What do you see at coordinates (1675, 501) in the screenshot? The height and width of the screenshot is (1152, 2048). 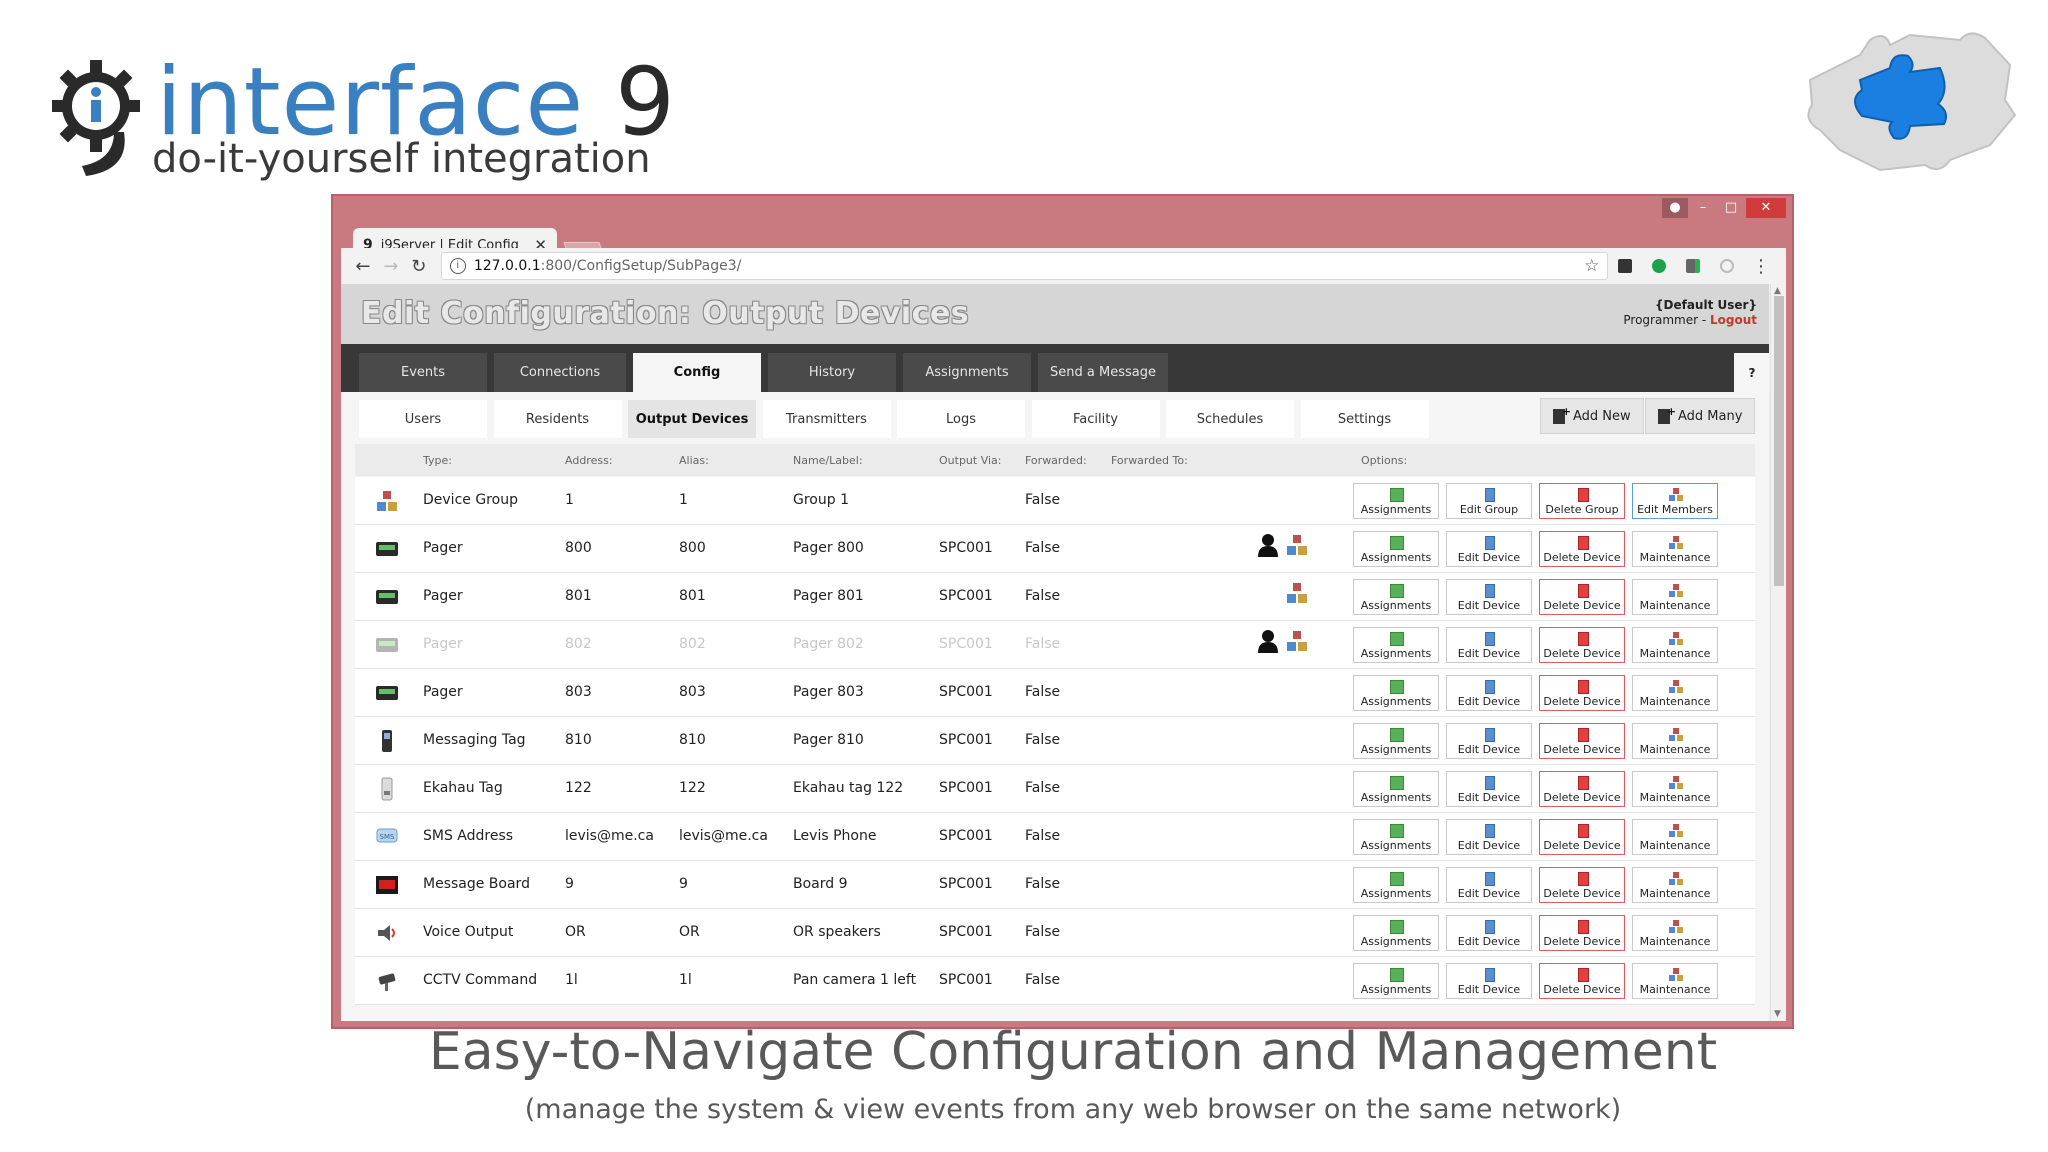 I see `edit-members-button: Edit Members` at bounding box center [1675, 501].